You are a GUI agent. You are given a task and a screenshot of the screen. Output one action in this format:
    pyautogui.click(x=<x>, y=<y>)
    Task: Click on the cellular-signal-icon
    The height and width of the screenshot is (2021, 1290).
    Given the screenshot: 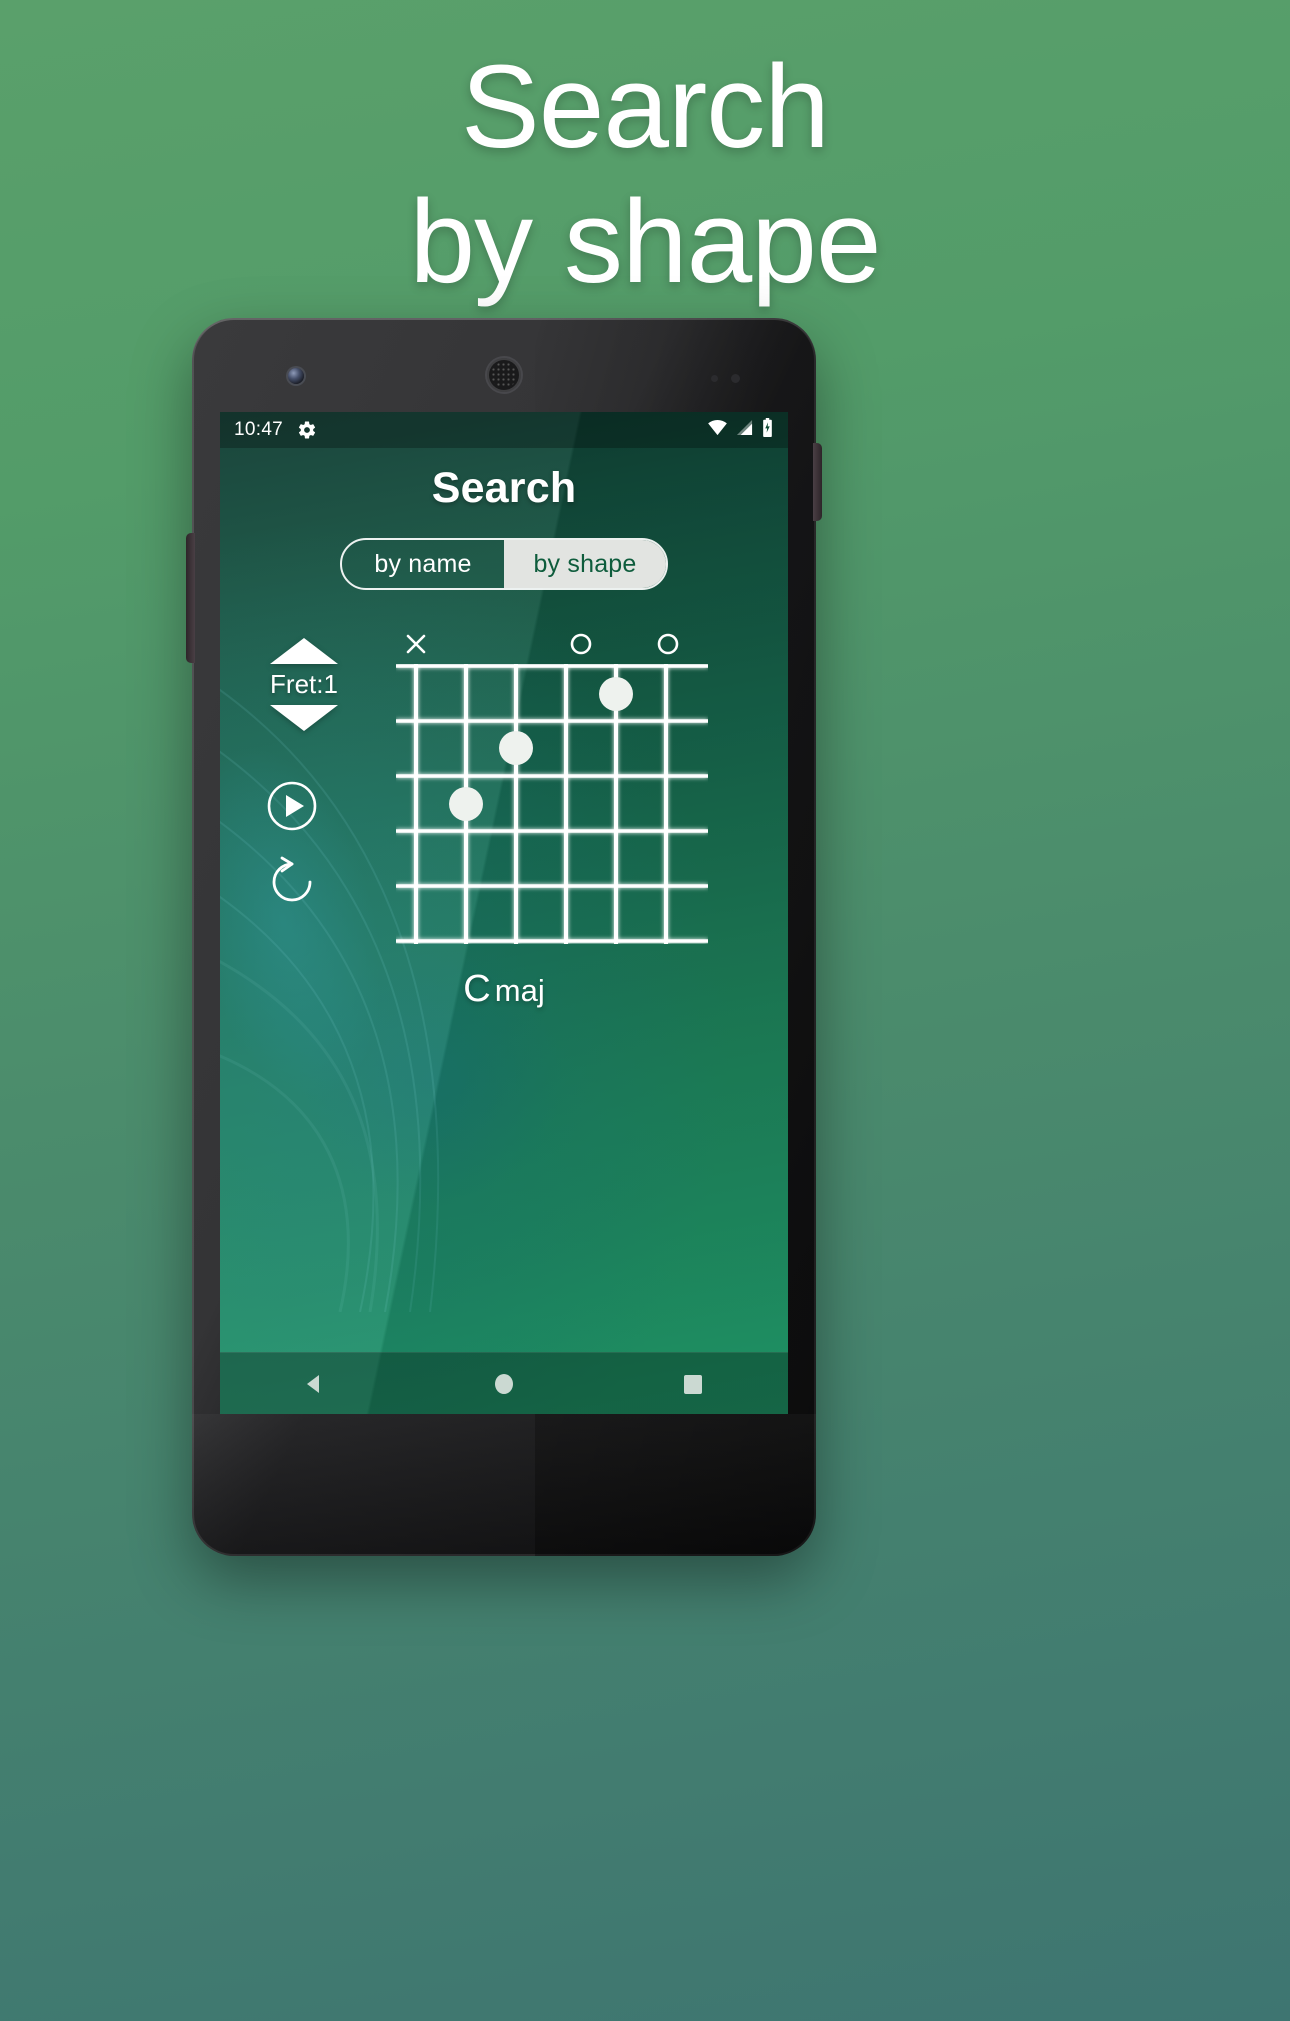 What is the action you would take?
    pyautogui.click(x=744, y=430)
    